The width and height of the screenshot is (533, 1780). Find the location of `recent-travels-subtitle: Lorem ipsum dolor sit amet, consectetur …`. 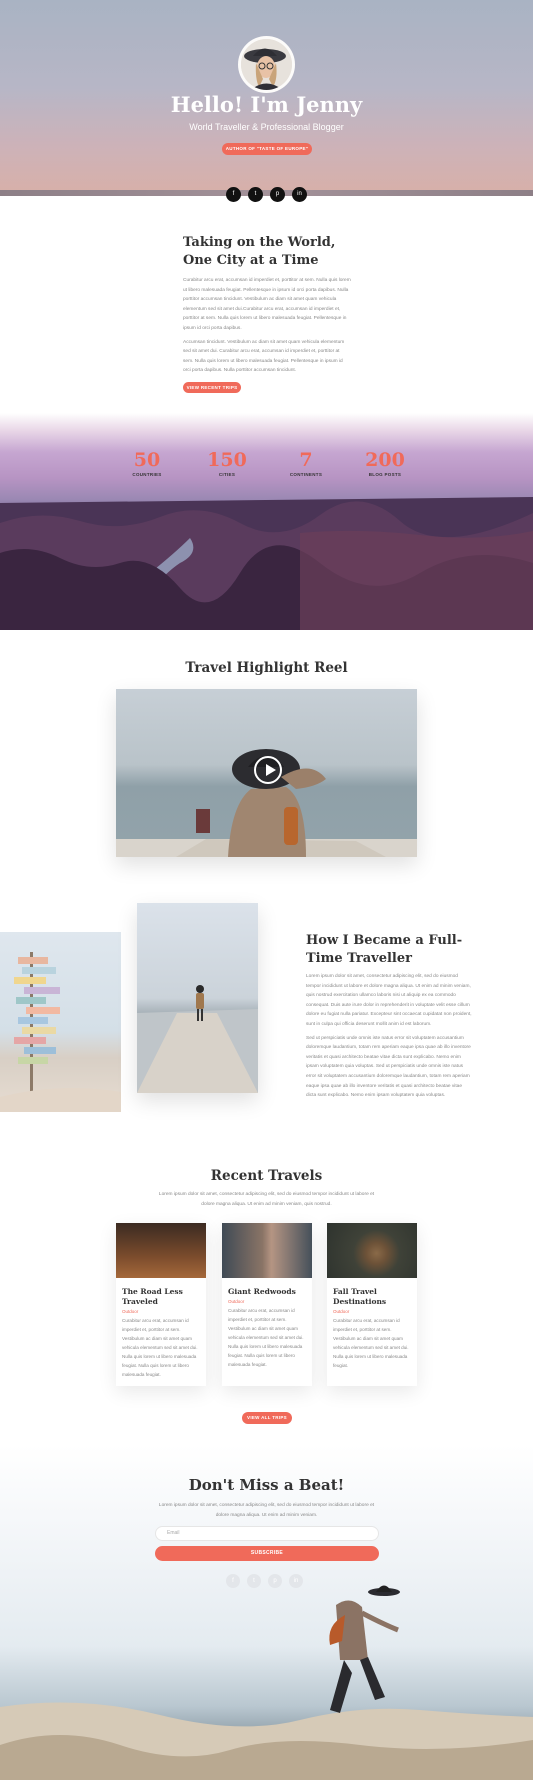

recent-travels-subtitle: Lorem ipsum dolor sit amet, consectetur … is located at coordinates (266, 1199).